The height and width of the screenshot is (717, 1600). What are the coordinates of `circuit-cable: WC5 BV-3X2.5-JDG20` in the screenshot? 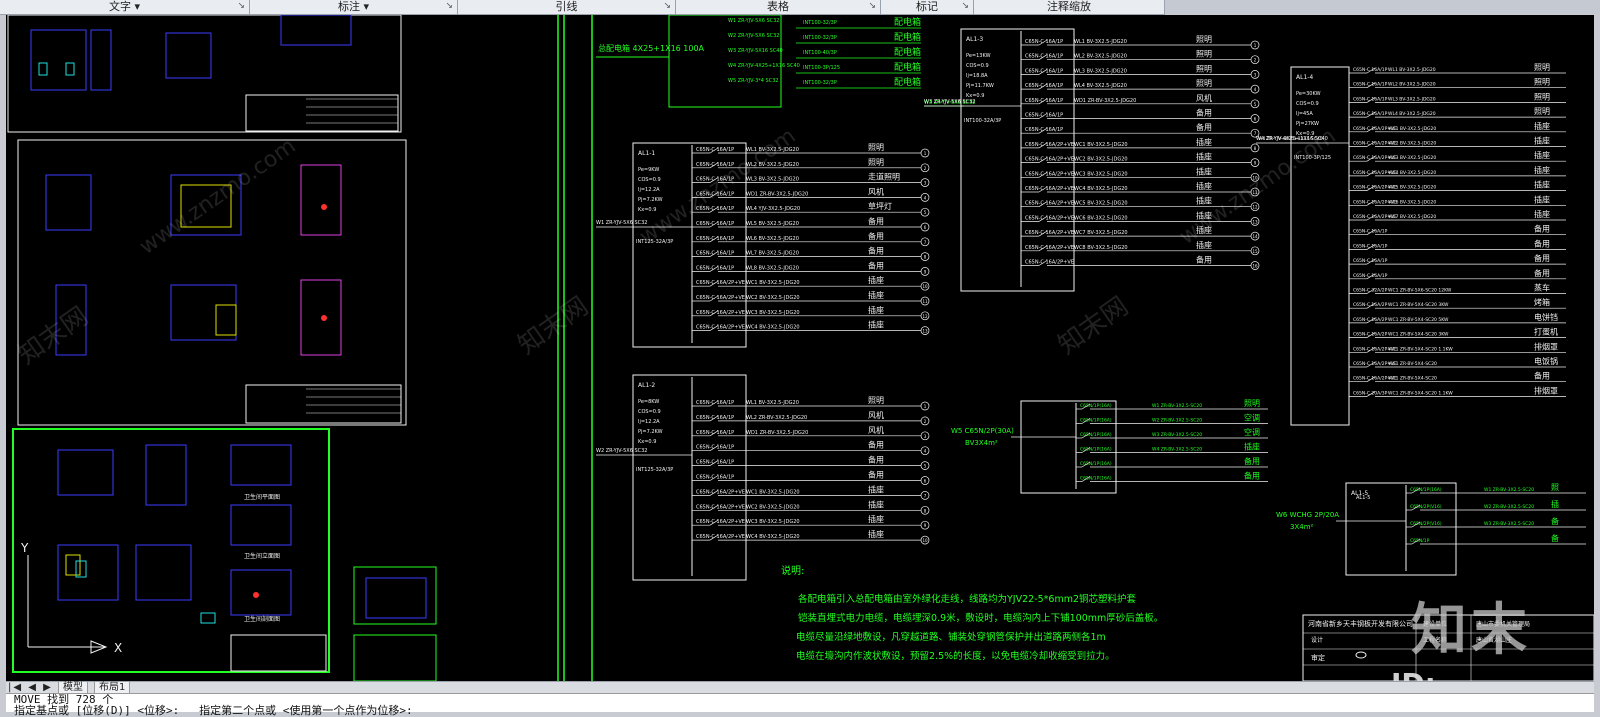 It's located at (1101, 204).